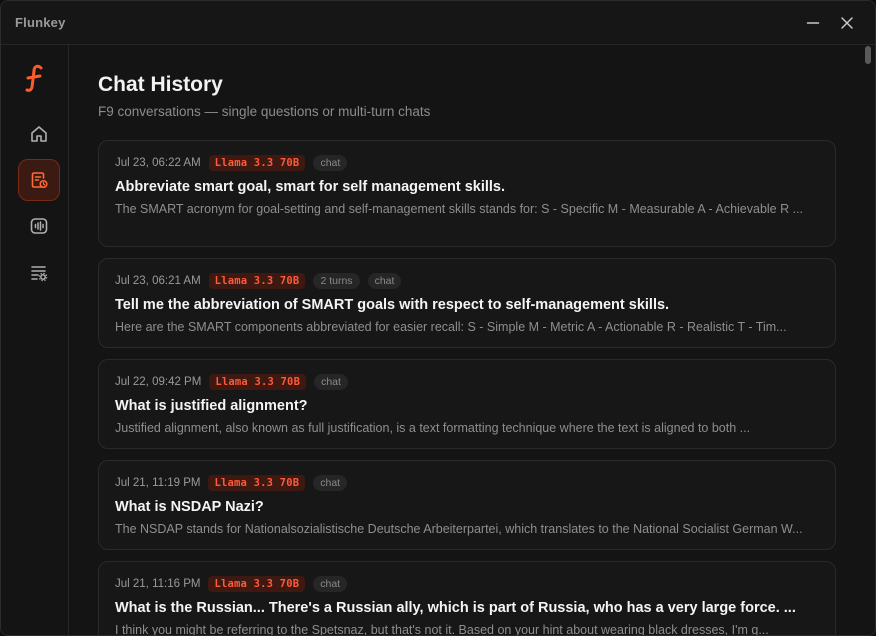 The height and width of the screenshot is (636, 876). I want to click on conversation-meta: Jul 22, 09:42 PM Llama 3.3 70B chat, so click(467, 382).